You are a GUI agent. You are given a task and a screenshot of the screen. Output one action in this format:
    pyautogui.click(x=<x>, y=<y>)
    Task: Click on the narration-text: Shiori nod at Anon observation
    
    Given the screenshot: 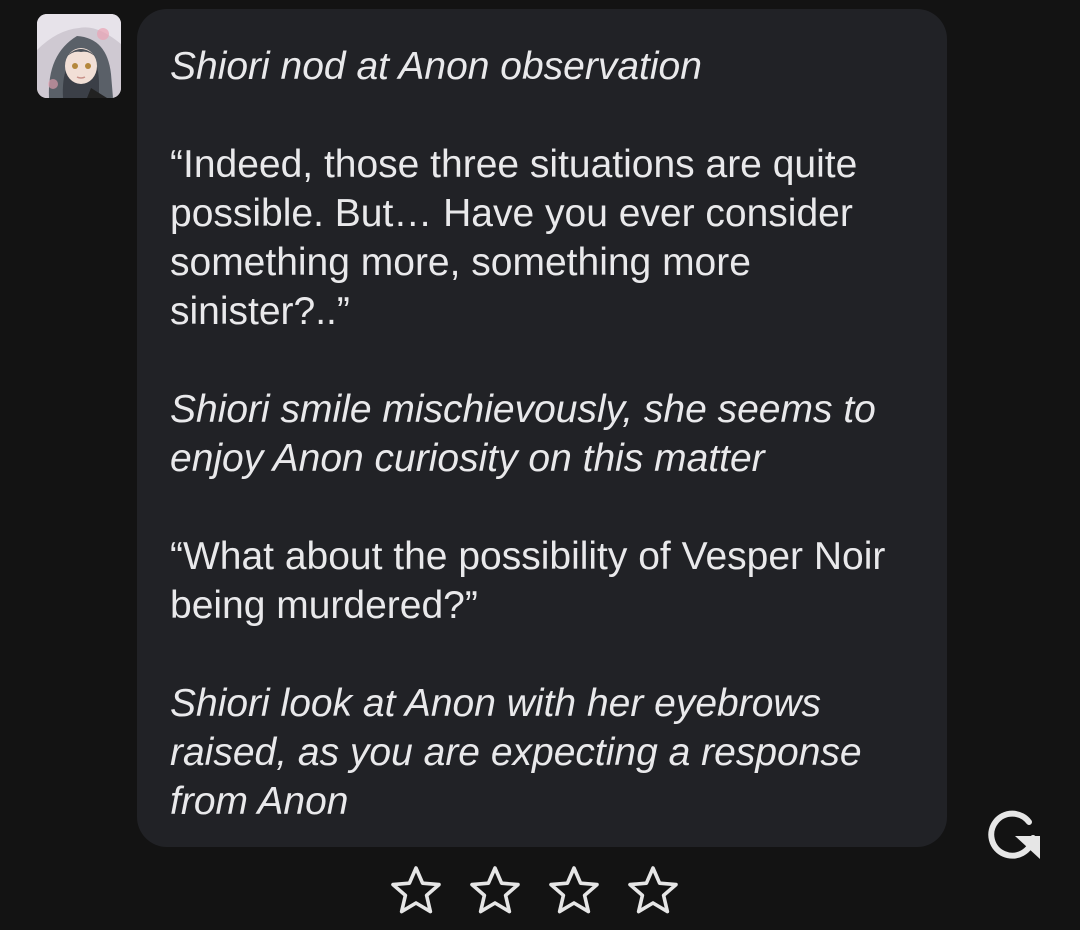 What is the action you would take?
    pyautogui.click(x=436, y=66)
    